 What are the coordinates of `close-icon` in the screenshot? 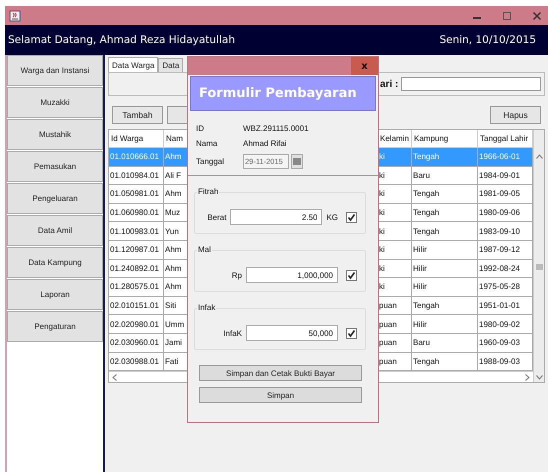 It's located at (537, 15).